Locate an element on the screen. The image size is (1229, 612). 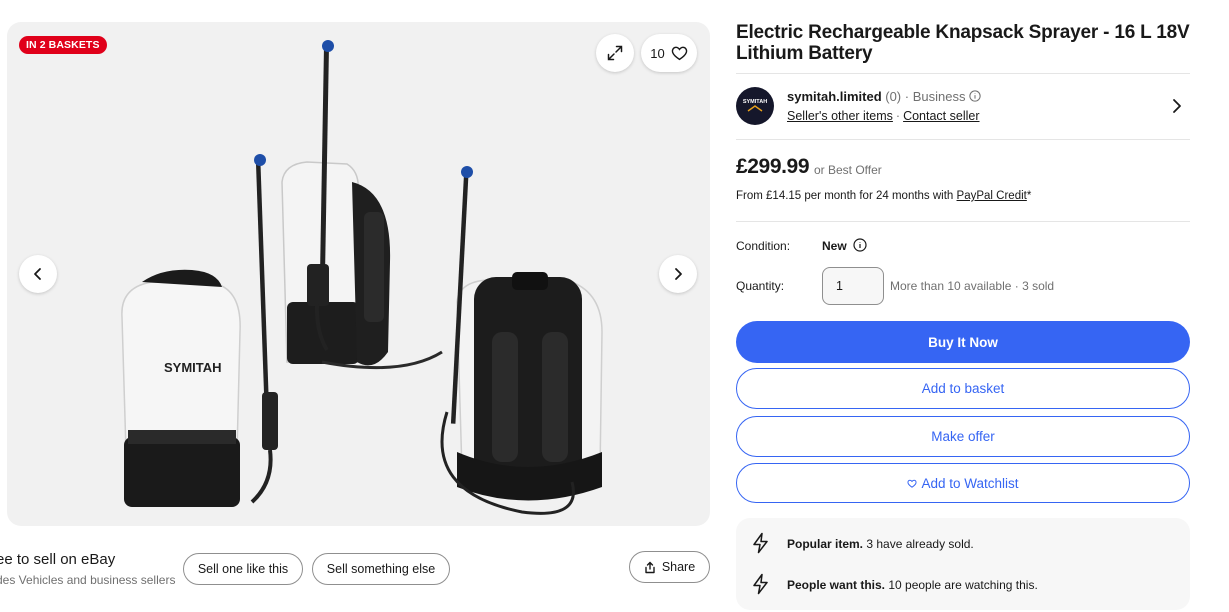
add-to-watchlist-label: Add to Watchlist is located at coordinates (970, 483).